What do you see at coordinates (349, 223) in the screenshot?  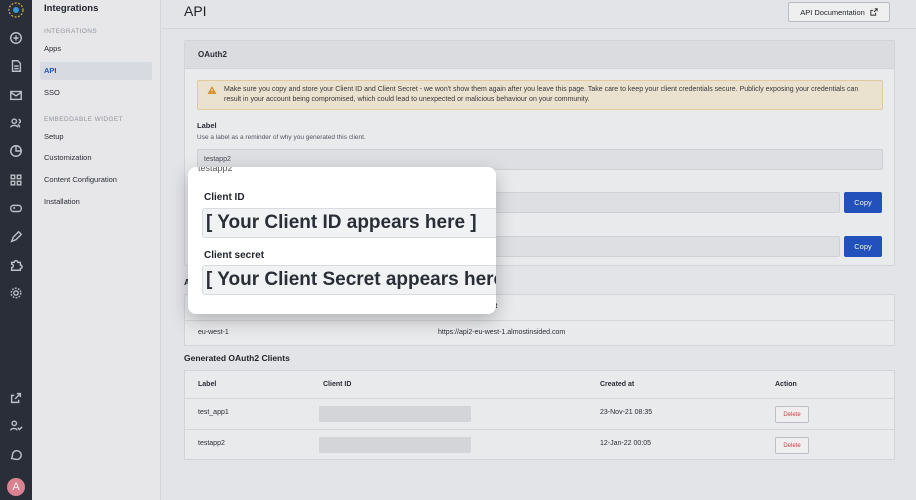 I see `popup-client-id-value: [ Your Client ID appears here ]` at bounding box center [349, 223].